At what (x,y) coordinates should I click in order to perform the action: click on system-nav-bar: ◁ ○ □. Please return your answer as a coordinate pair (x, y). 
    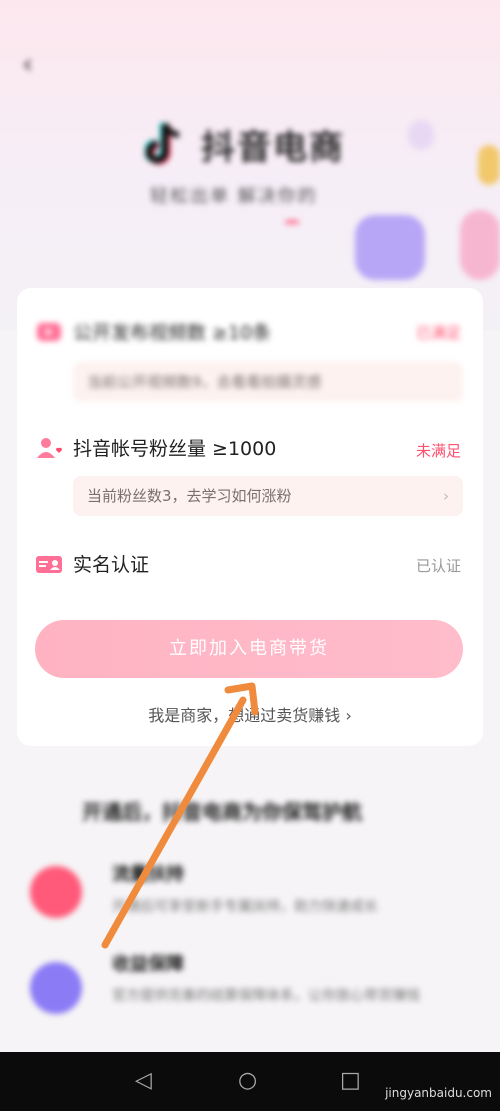
    Looking at the image, I should click on (250, 1081).